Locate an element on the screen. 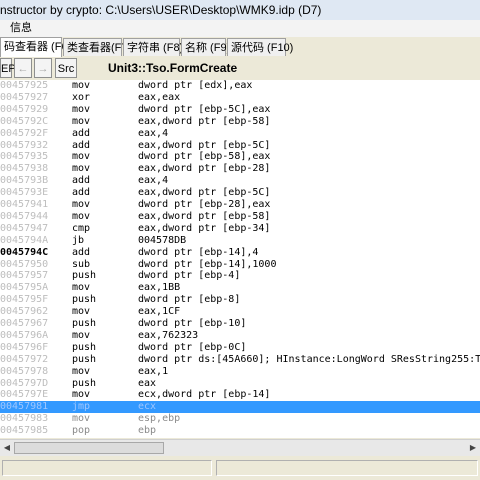  code-line: 00457962 mov eax,1CF is located at coordinates (240, 312).